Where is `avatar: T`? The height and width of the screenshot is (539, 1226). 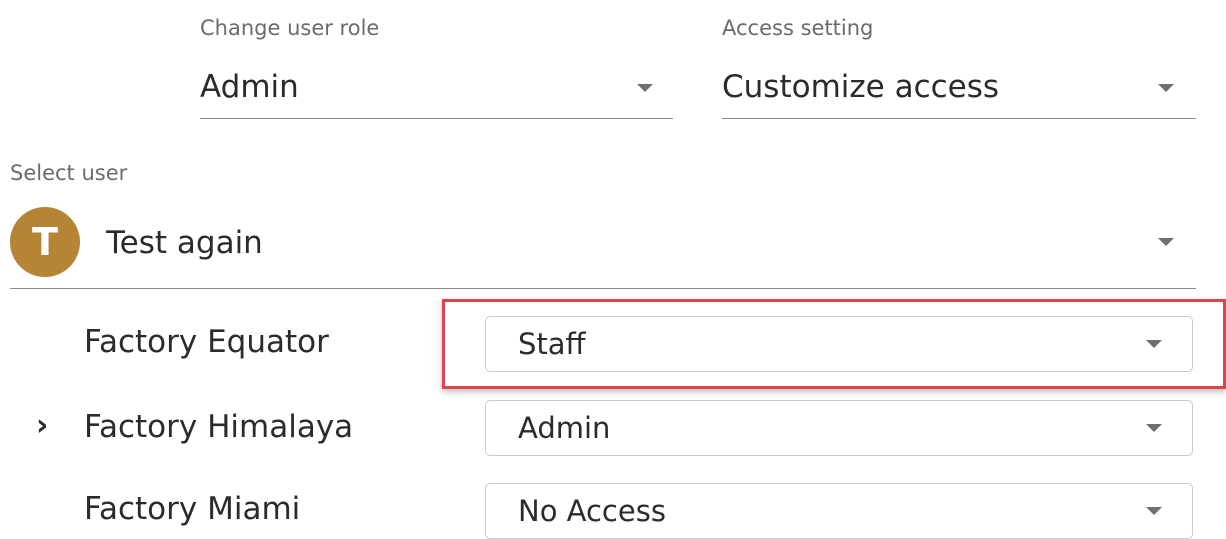
avatar: T is located at coordinates (45, 242).